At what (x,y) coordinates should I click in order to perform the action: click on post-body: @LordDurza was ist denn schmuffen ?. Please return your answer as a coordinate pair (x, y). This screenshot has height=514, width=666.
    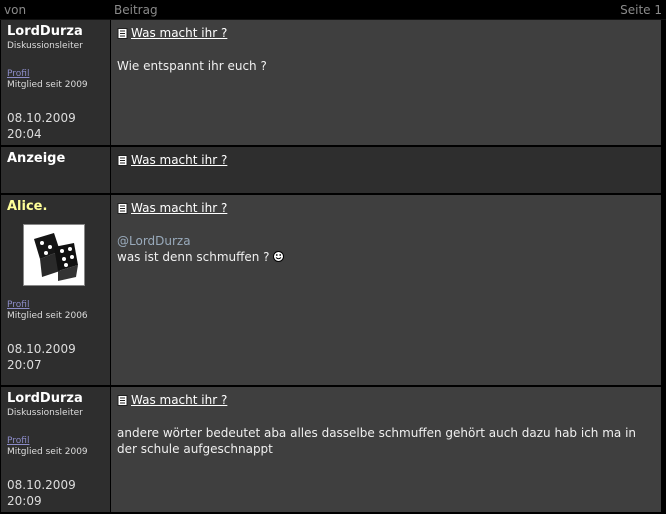
    Looking at the image, I should click on (389, 249).